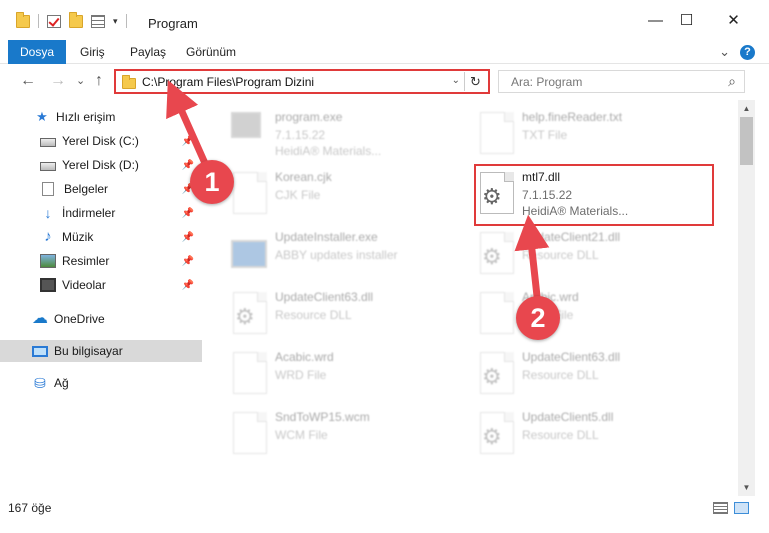  Describe the element at coordinates (538, 318) in the screenshot. I see `step-marker-2: 2` at that location.